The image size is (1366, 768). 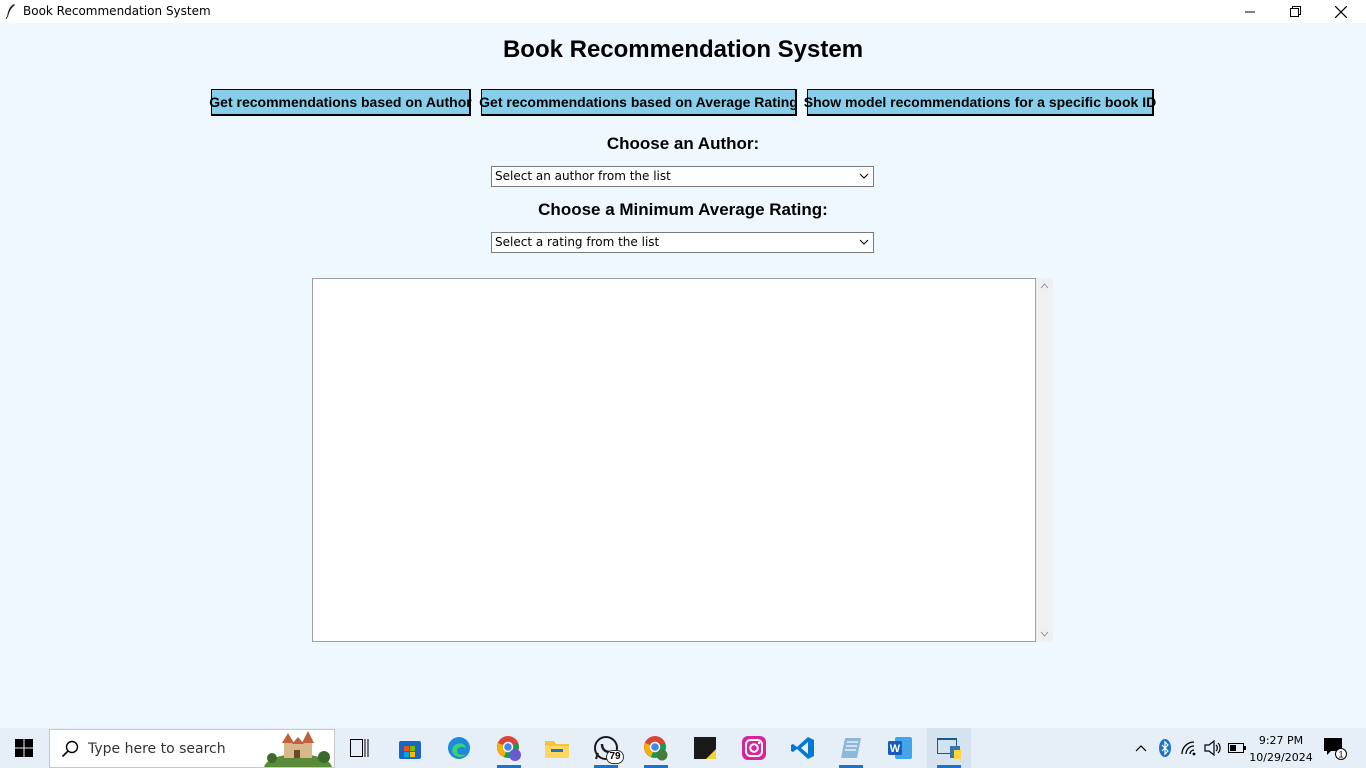 I want to click on taskbar-file-explorer, so click(x=557, y=748).